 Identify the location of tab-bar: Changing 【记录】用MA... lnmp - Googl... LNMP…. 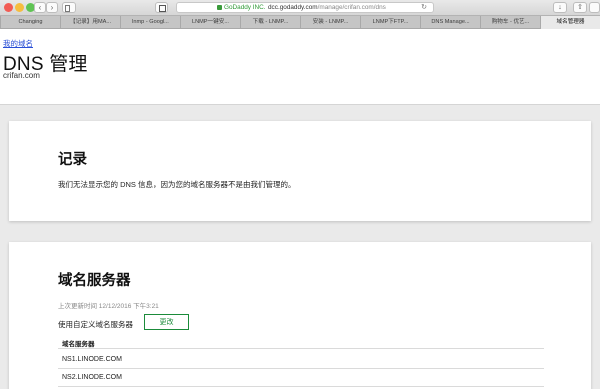
(300, 22).